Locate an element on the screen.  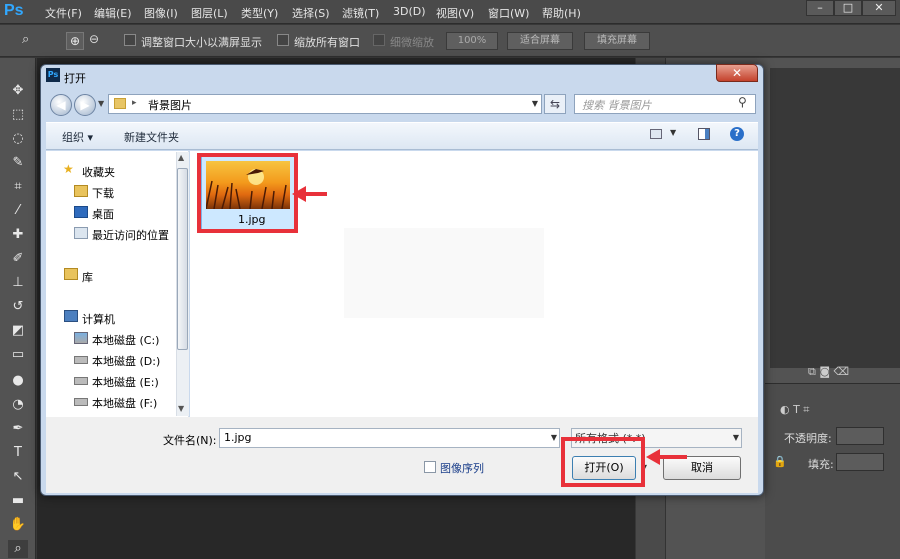
resize-window-checkbox is located at coordinates (130, 40).